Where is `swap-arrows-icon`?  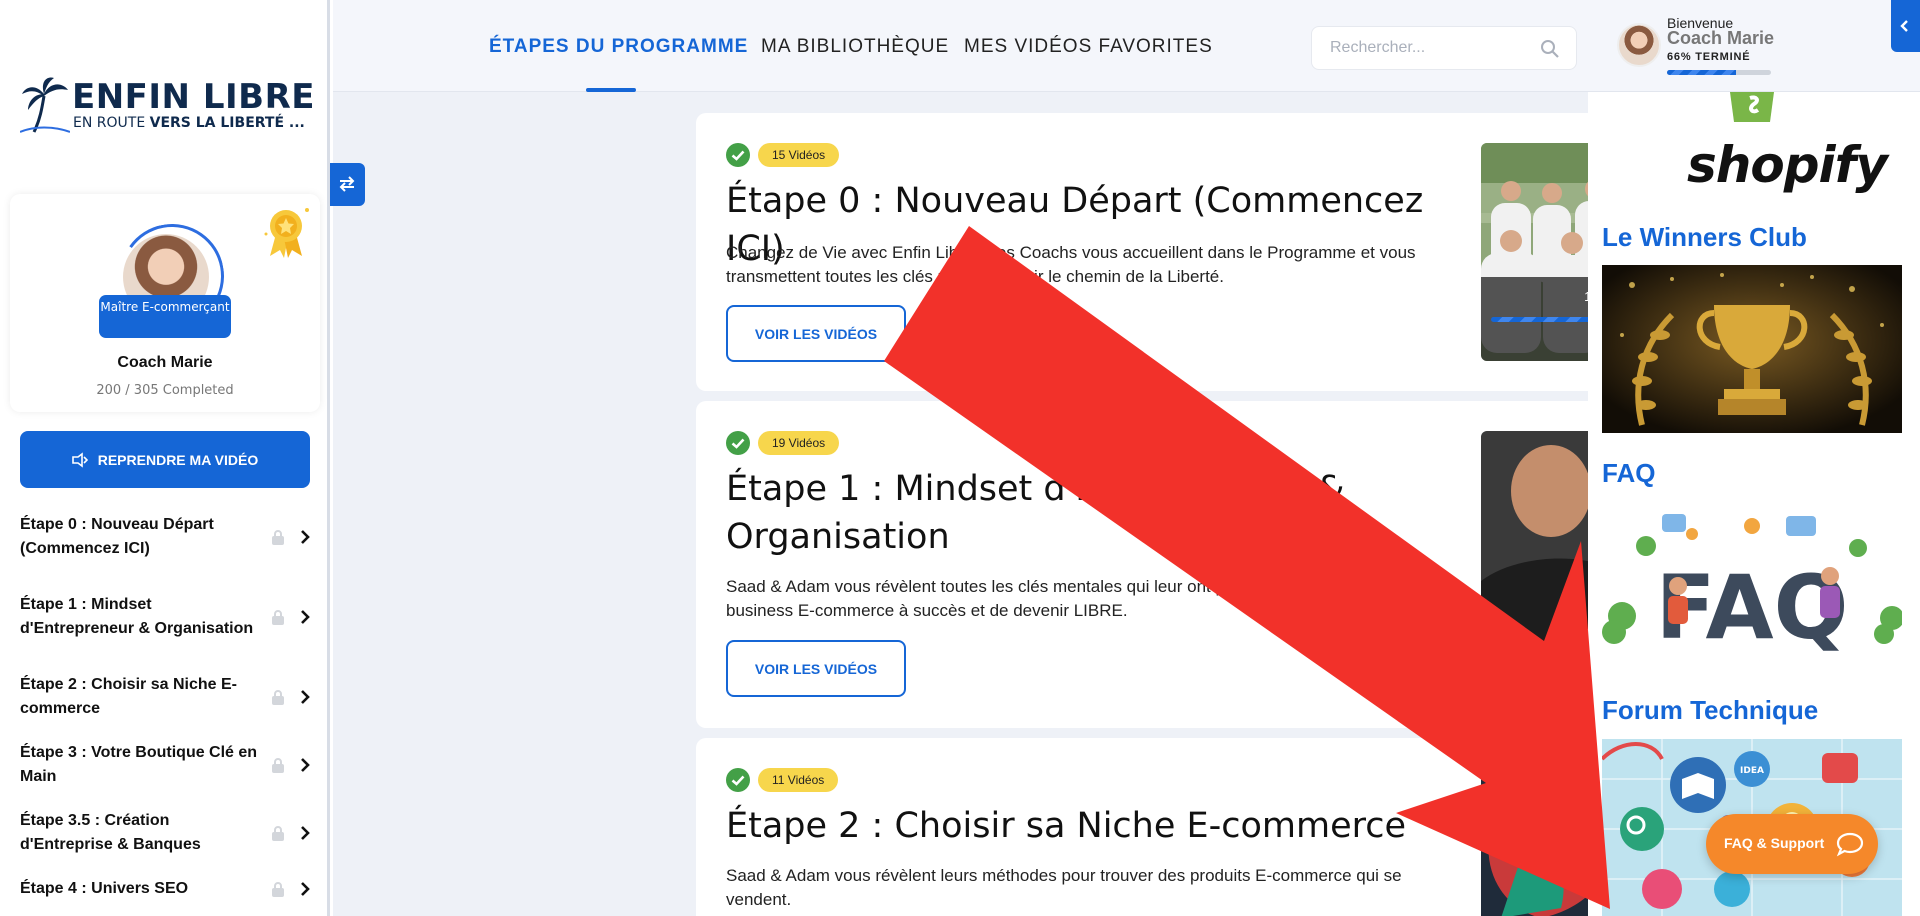
swap-arrows-icon is located at coordinates (347, 184).